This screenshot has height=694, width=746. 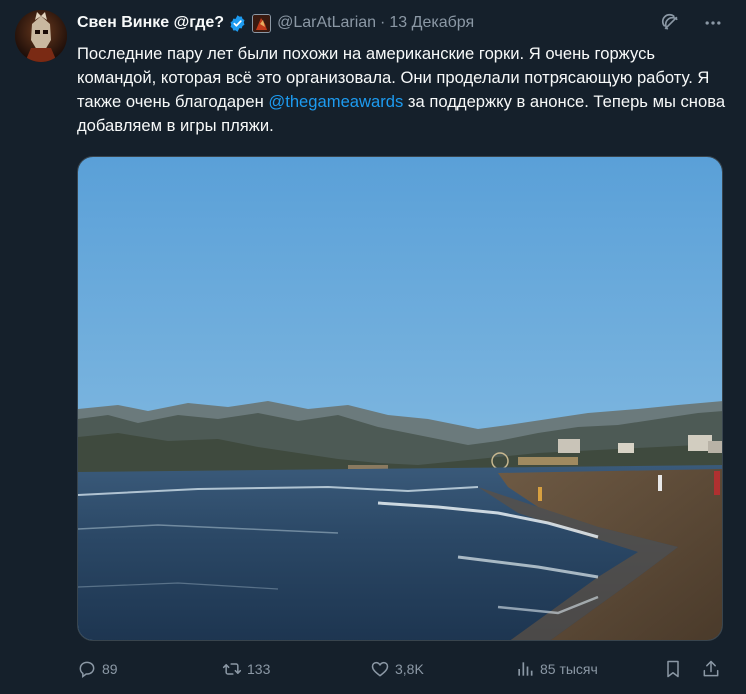 I want to click on bookmark-icon, so click(x=673, y=669).